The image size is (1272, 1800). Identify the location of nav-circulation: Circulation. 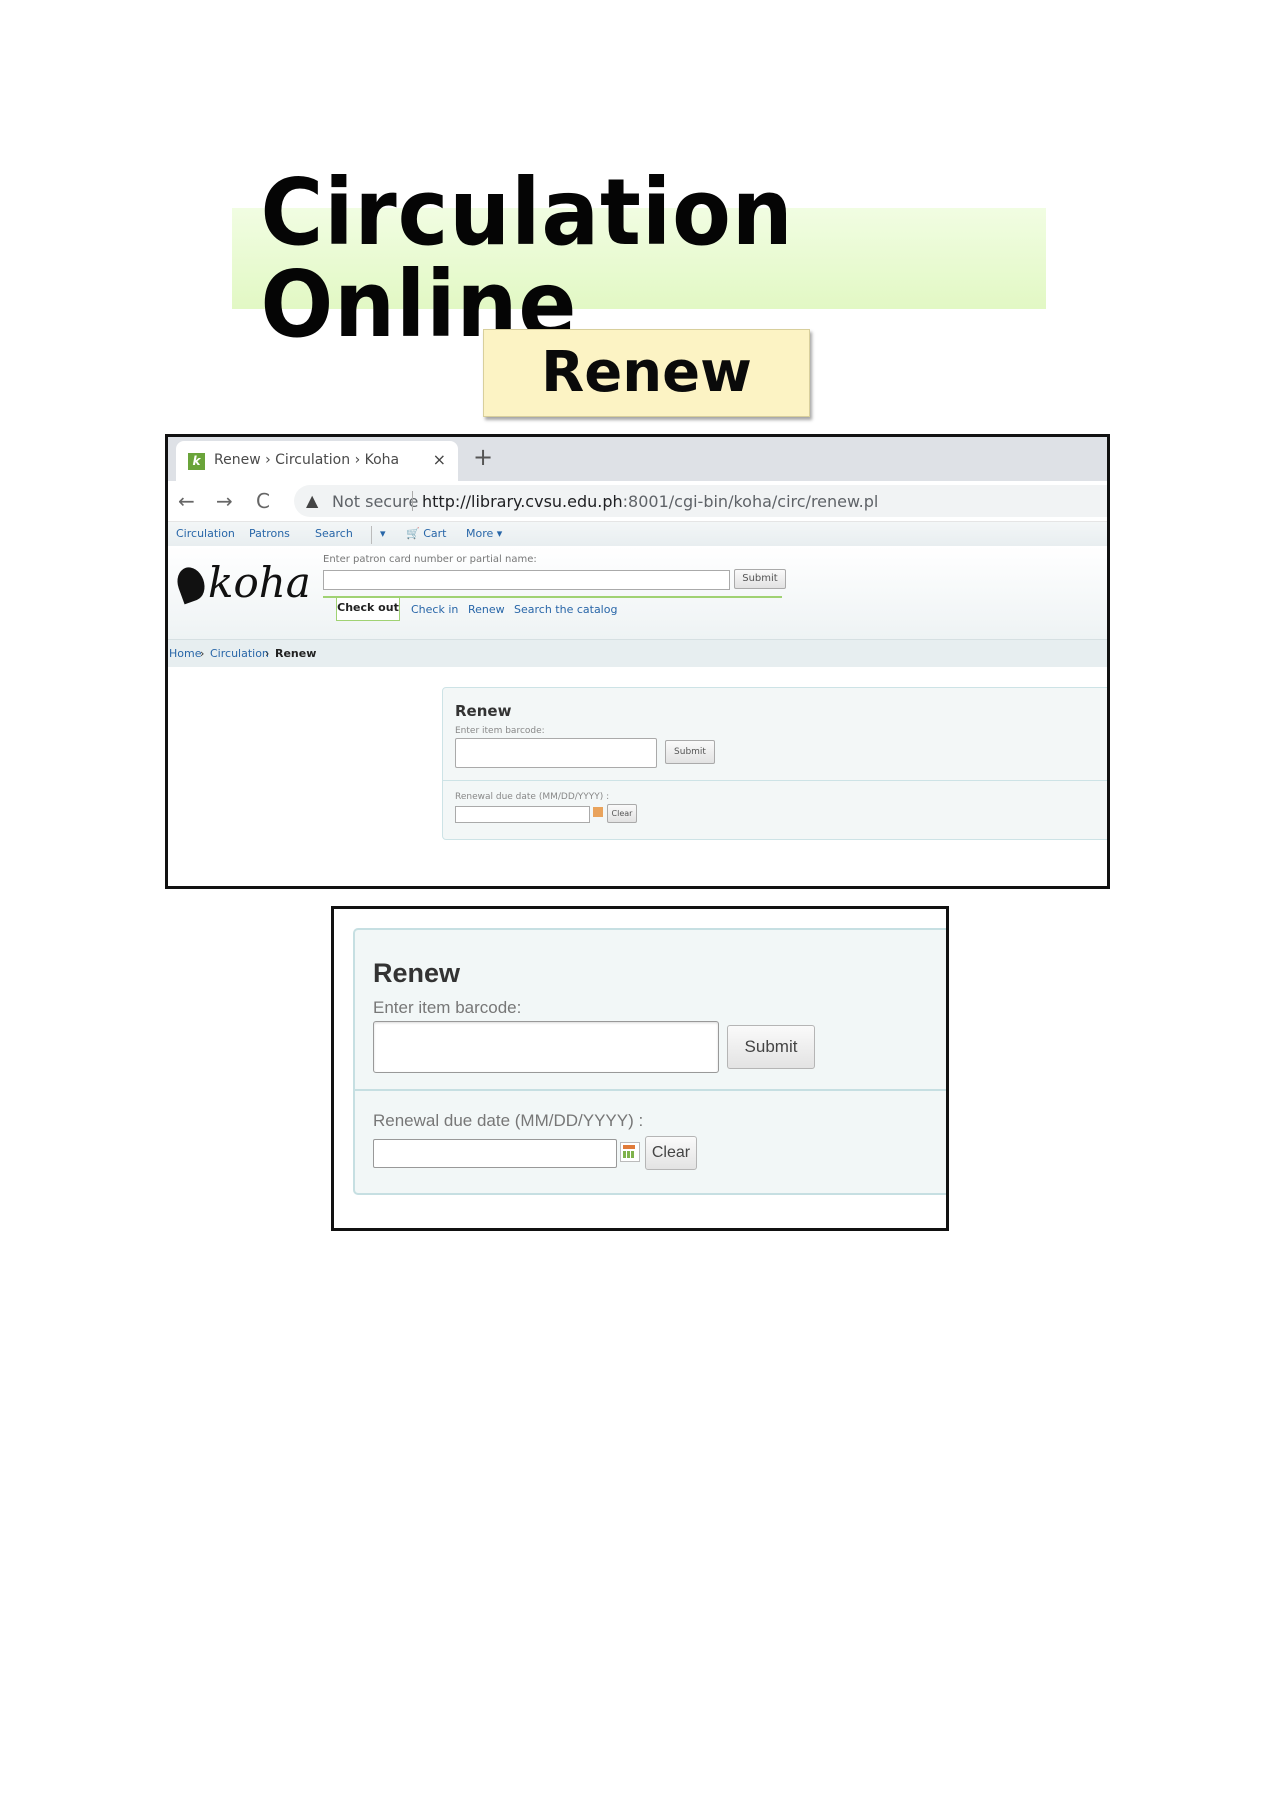
(205, 533).